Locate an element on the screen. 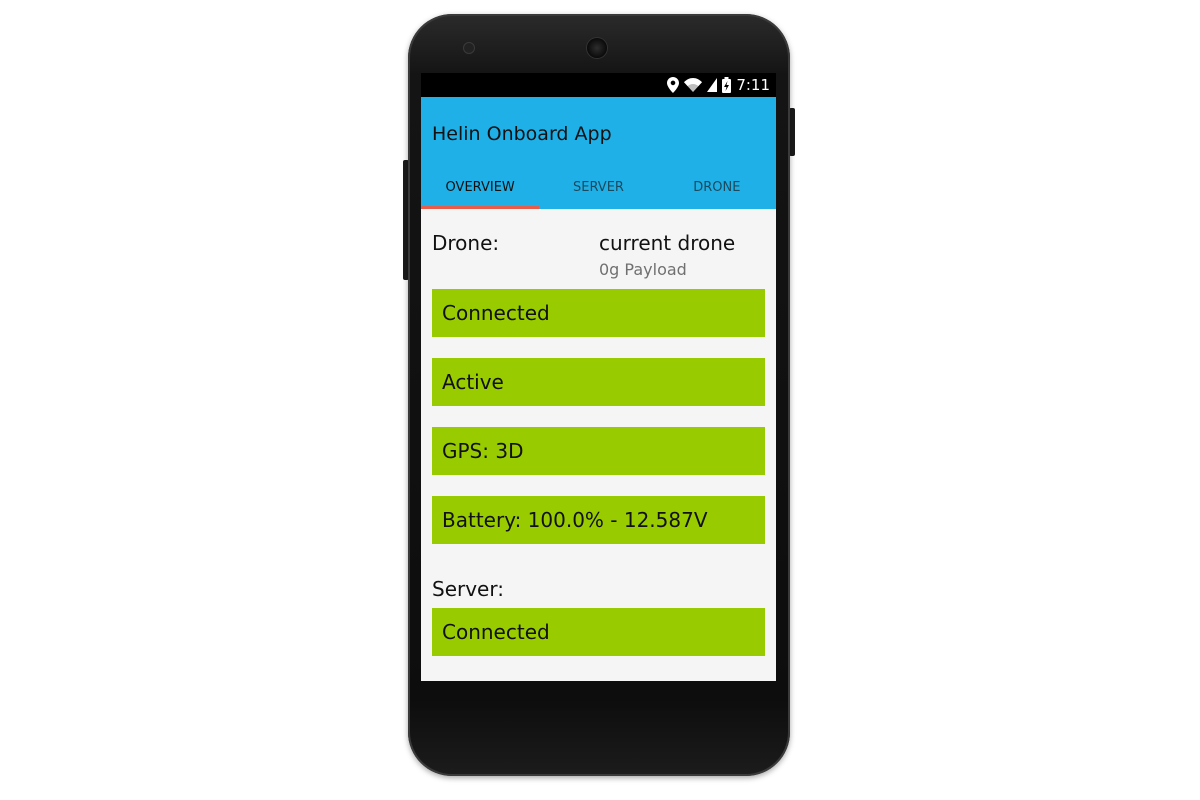  front-camera is located at coordinates (469, 48).